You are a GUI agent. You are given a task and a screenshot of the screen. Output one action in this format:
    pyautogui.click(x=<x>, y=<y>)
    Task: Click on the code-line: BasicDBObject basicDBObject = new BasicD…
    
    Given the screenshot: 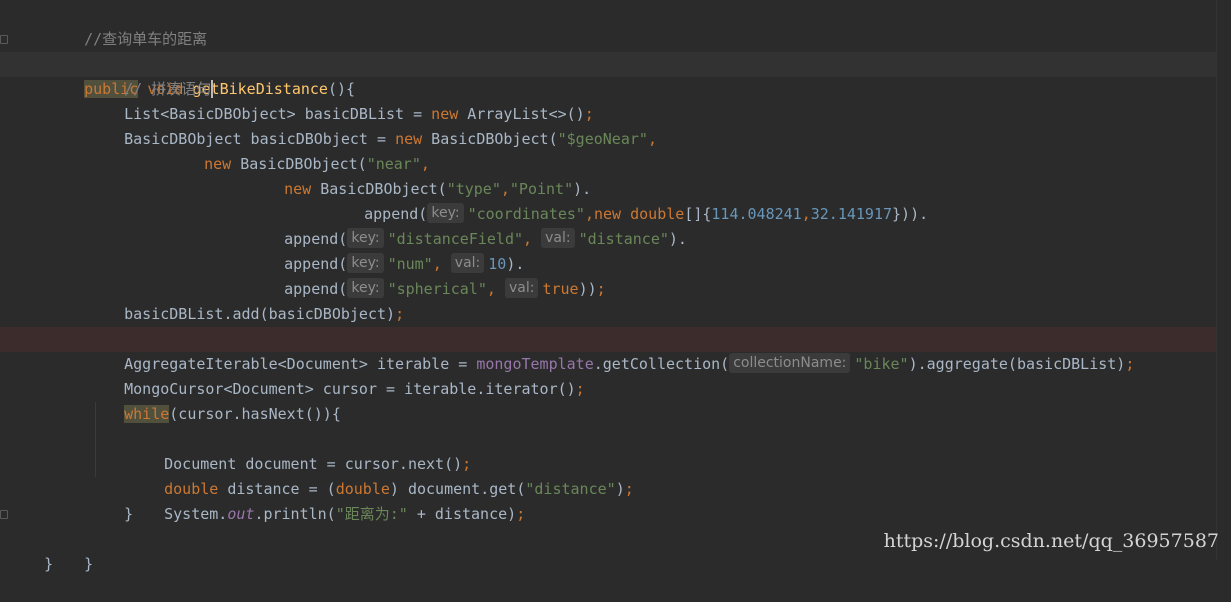 What is the action you would take?
    pyautogui.click(x=615, y=125)
    